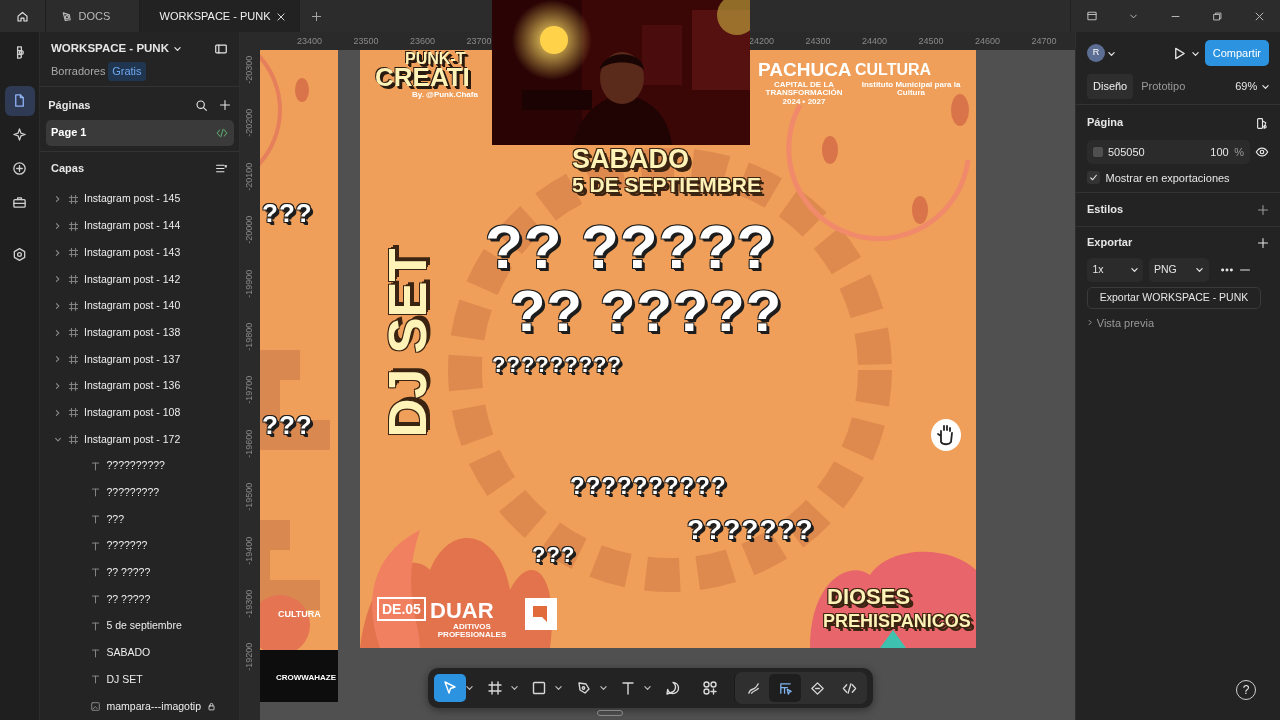 Image resolution: width=1280 pixels, height=720 pixels. Describe the element at coordinates (1096, 53) in the screenshot. I see `user-avatar: R` at that location.